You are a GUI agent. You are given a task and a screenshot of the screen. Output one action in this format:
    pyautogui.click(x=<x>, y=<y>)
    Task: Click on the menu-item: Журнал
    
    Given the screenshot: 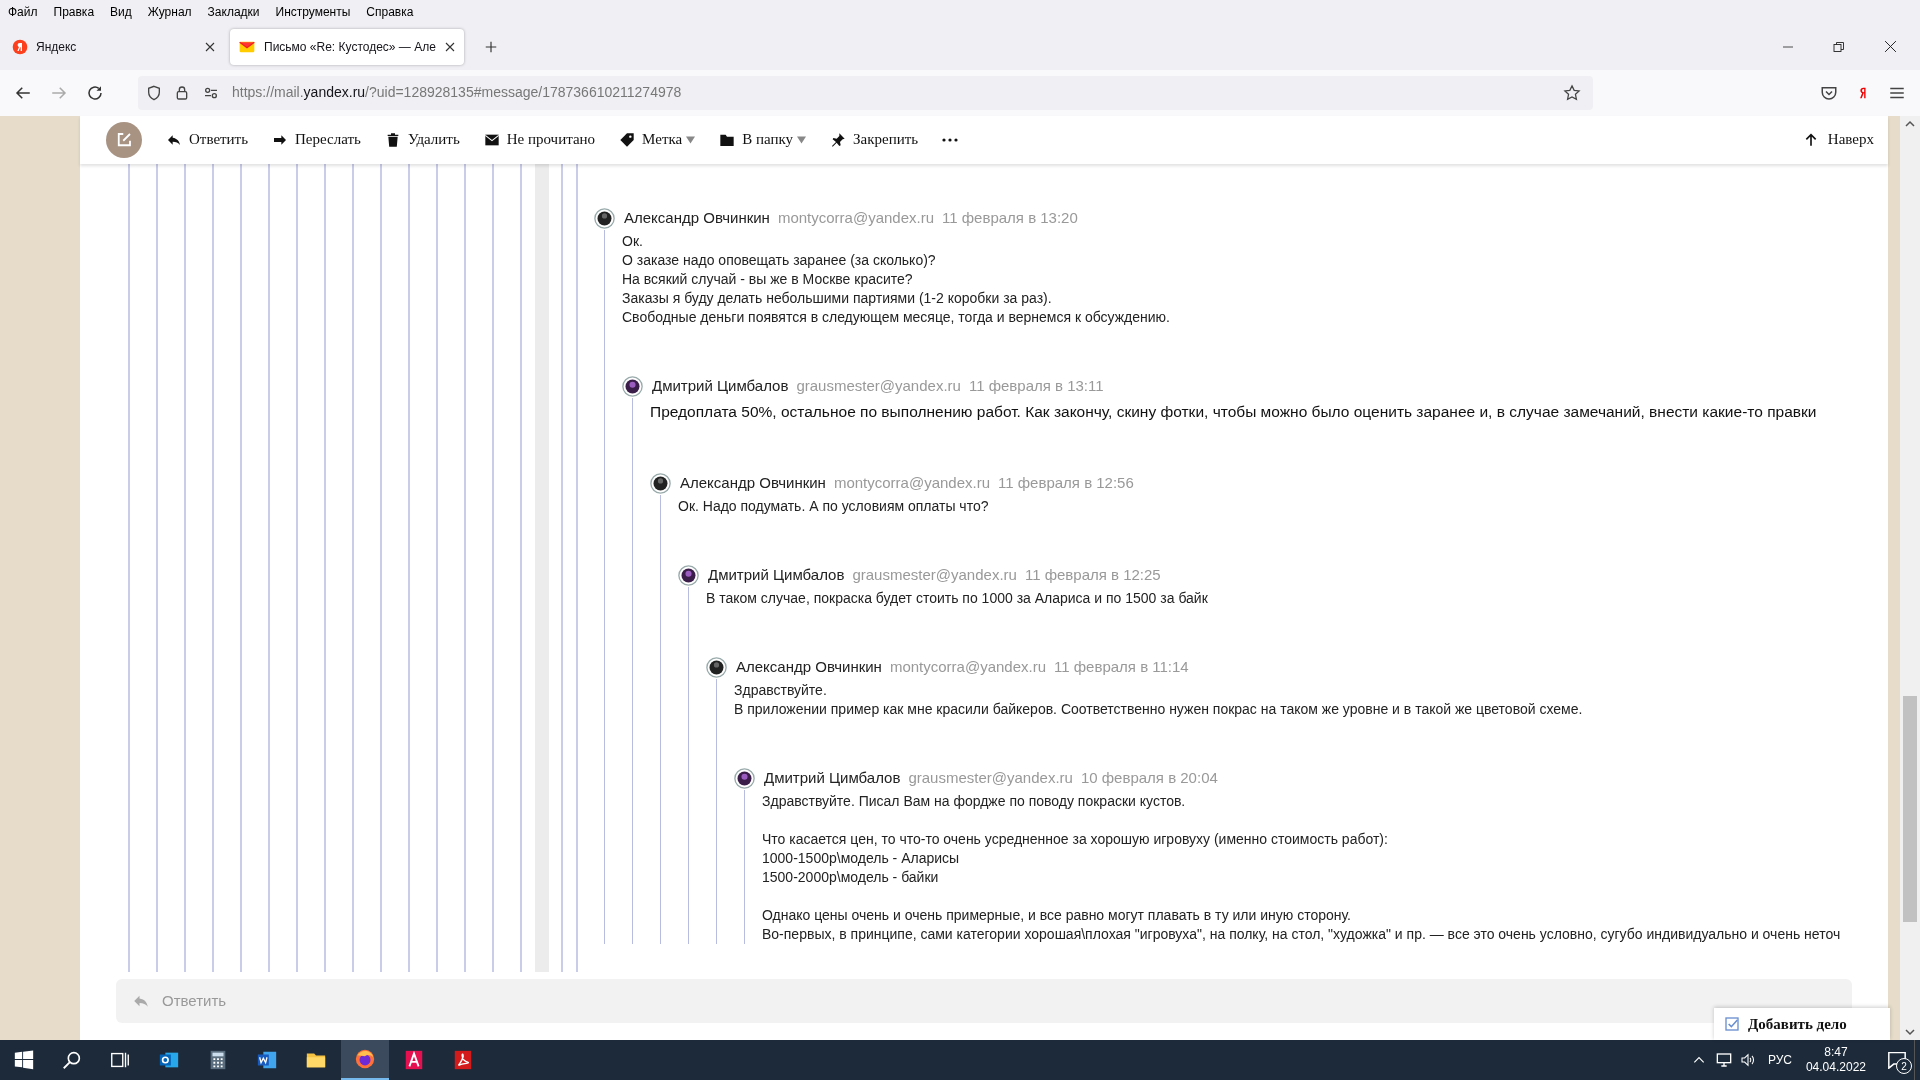 What is the action you would take?
    pyautogui.click(x=169, y=11)
    